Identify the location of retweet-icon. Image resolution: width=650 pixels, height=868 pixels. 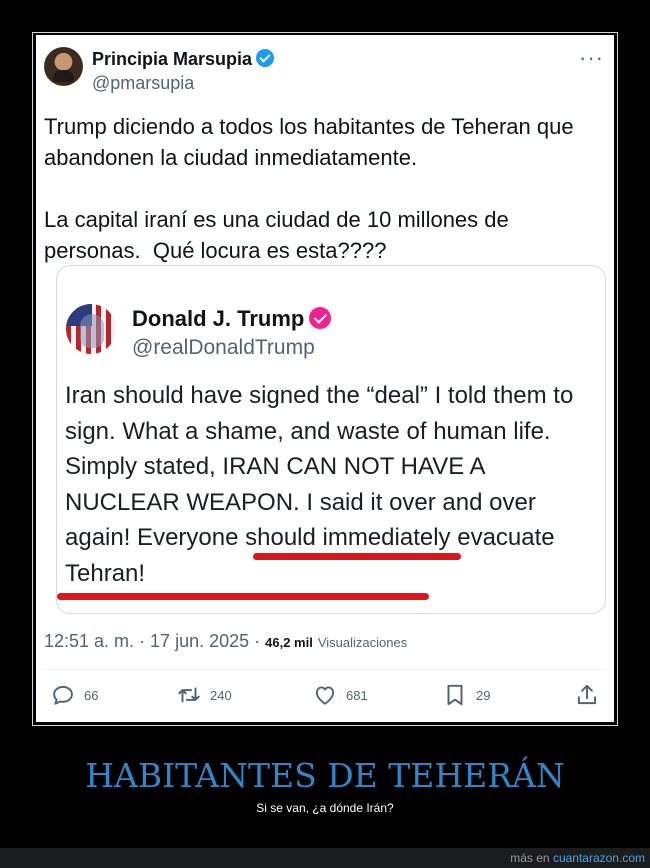
(189, 695).